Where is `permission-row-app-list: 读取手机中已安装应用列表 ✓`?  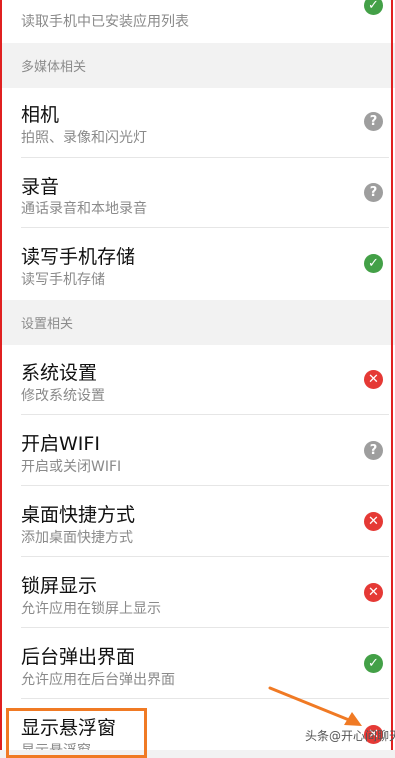 permission-row-app-list: 读取手机中已安装应用列表 ✓ is located at coordinates (197, 21).